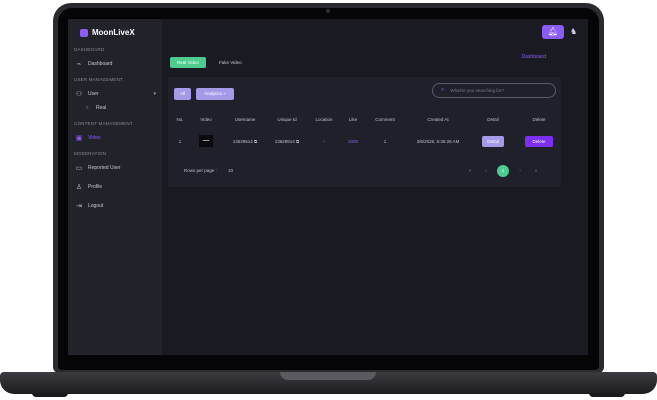 This screenshot has height=400, width=657. I want to click on logout-icon: ⇥, so click(79, 206).